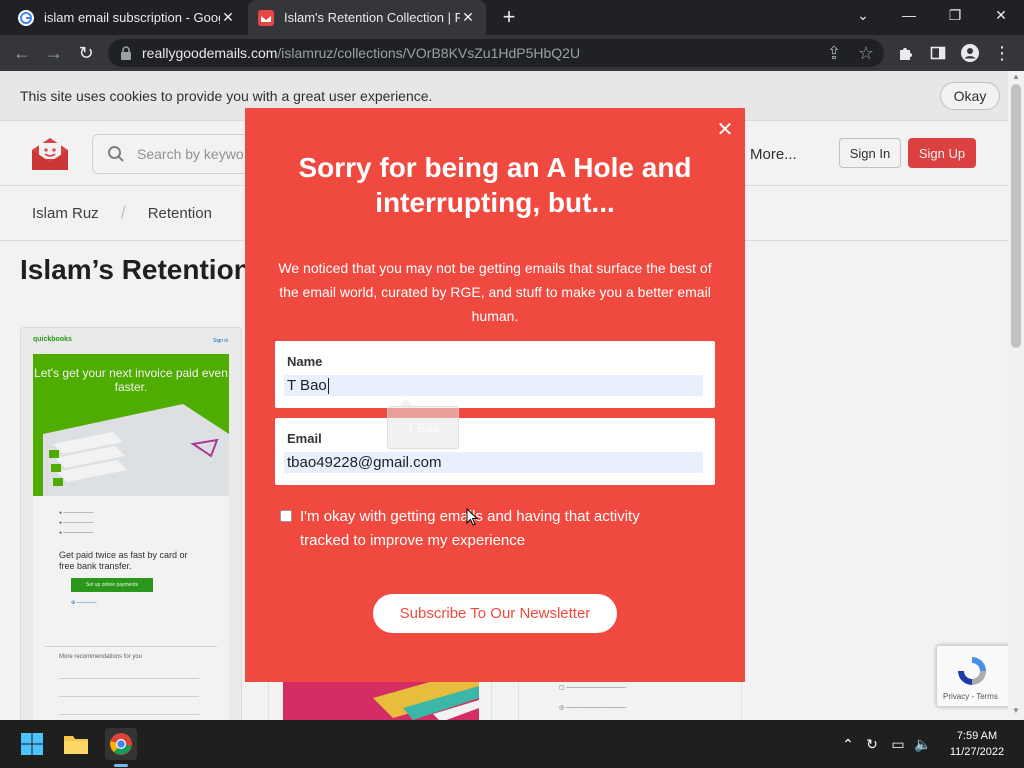 The image size is (1024, 768). I want to click on email-input, so click(493, 462).